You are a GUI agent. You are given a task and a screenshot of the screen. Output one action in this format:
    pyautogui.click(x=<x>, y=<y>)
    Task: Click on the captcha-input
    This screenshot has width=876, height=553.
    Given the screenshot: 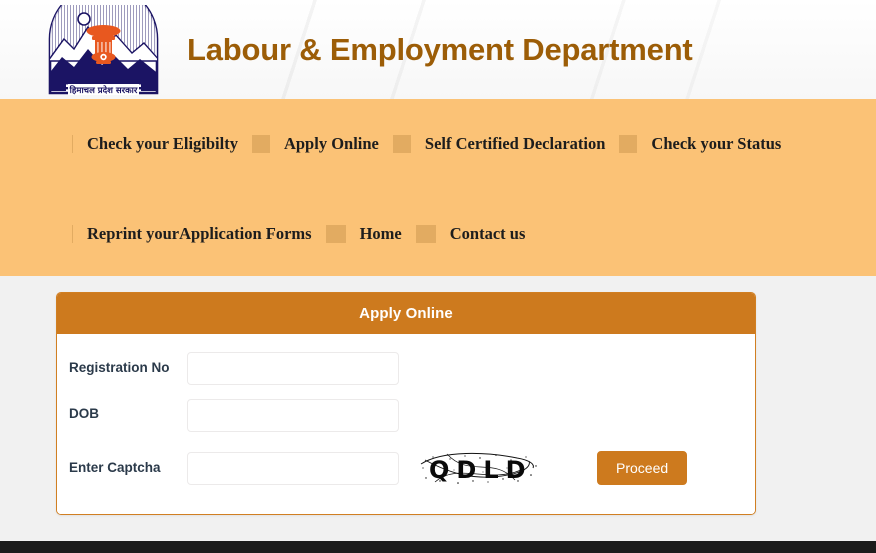 What is the action you would take?
    pyautogui.click(x=293, y=468)
    